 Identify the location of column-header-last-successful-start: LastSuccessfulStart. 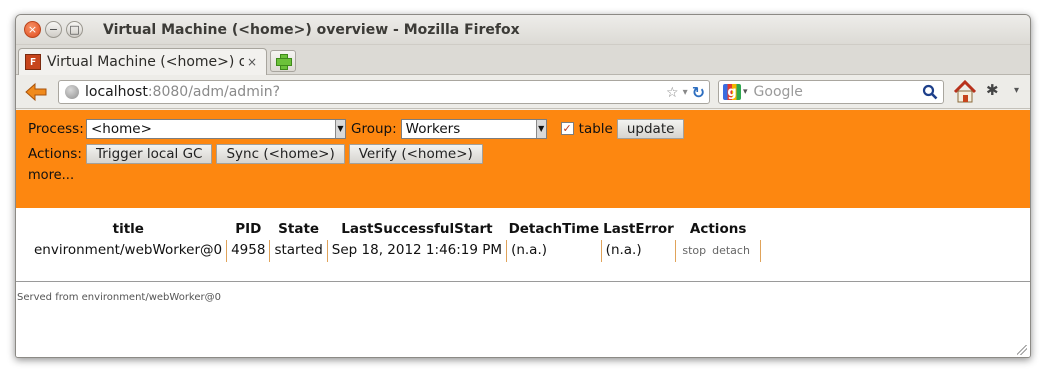
(417, 229).